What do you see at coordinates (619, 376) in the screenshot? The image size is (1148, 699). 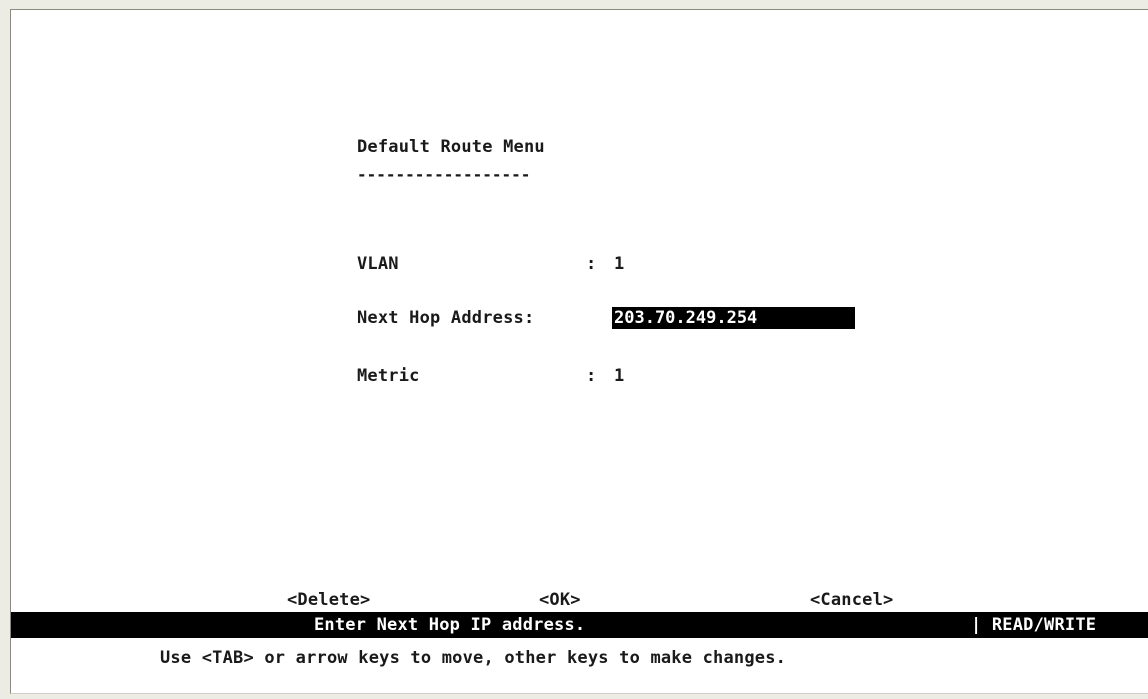 I see `metric-value: 1` at bounding box center [619, 376].